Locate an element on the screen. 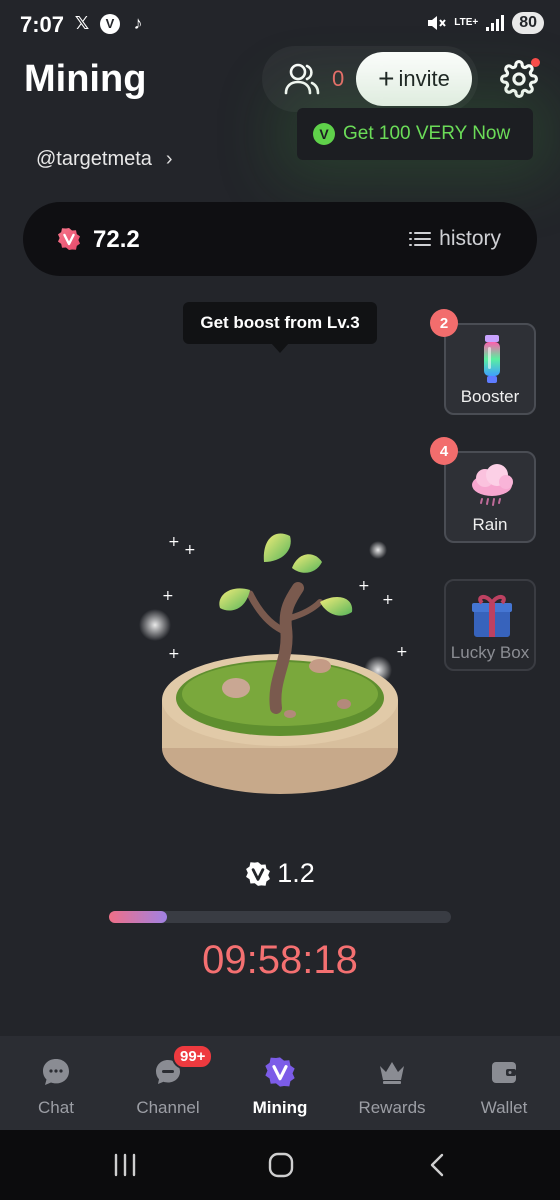  list-icon is located at coordinates (420, 239).